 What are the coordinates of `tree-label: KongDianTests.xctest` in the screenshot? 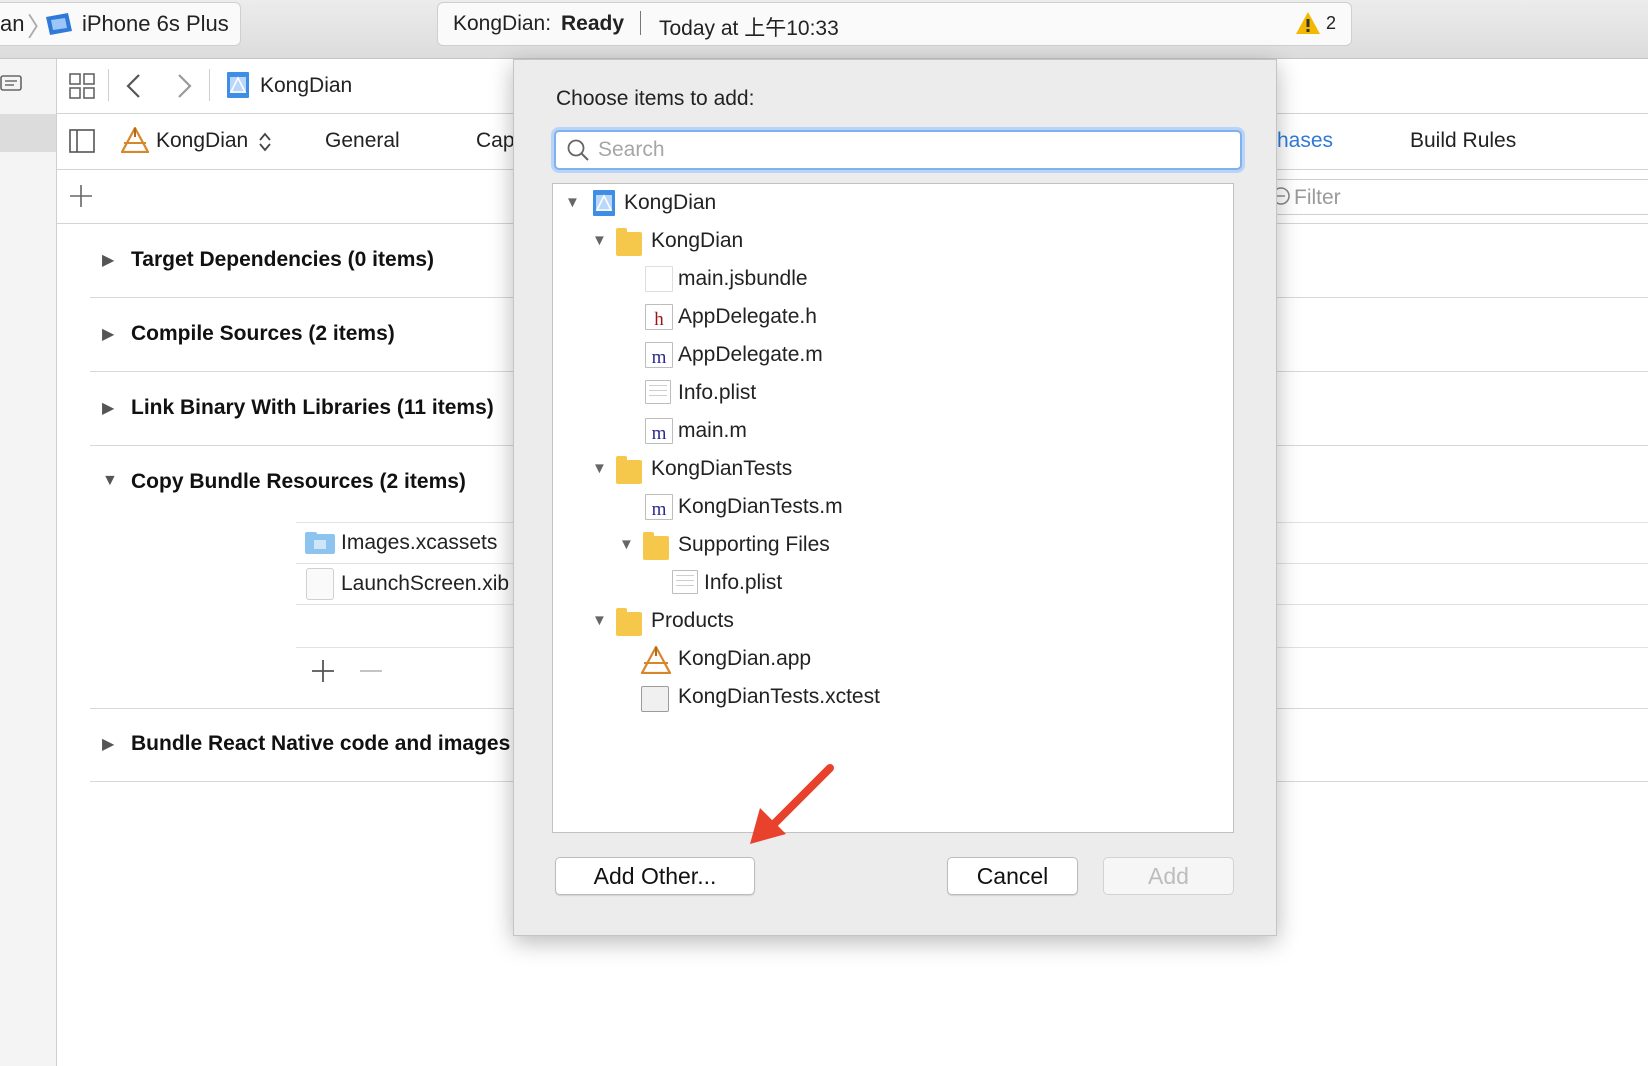 It's located at (779, 696).